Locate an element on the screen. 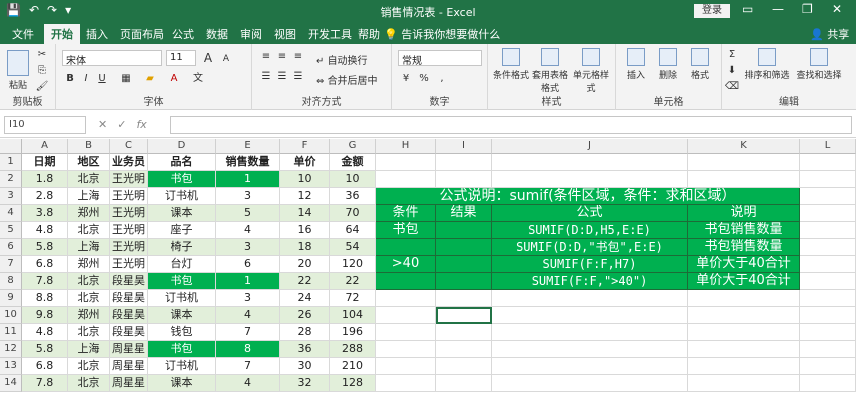 The height and width of the screenshot is (400, 856). insert-cells-button: 插入 is located at coordinates (636, 64).